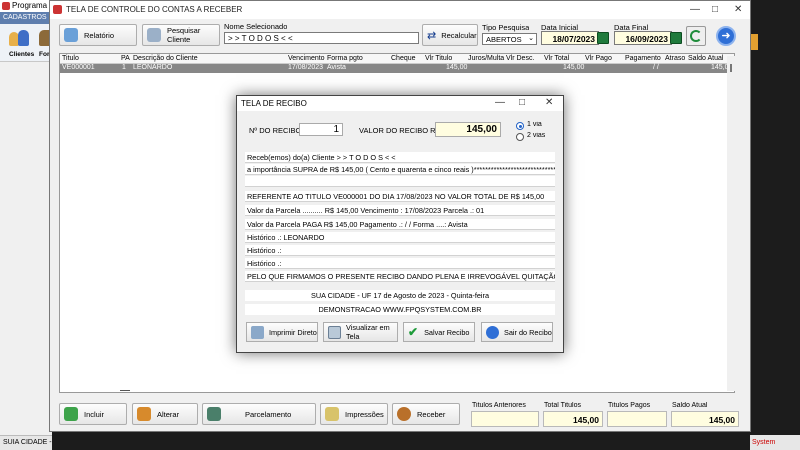 This screenshot has width=800, height=450. What do you see at coordinates (93, 414) in the screenshot?
I see `incluir-button: Incluir` at bounding box center [93, 414].